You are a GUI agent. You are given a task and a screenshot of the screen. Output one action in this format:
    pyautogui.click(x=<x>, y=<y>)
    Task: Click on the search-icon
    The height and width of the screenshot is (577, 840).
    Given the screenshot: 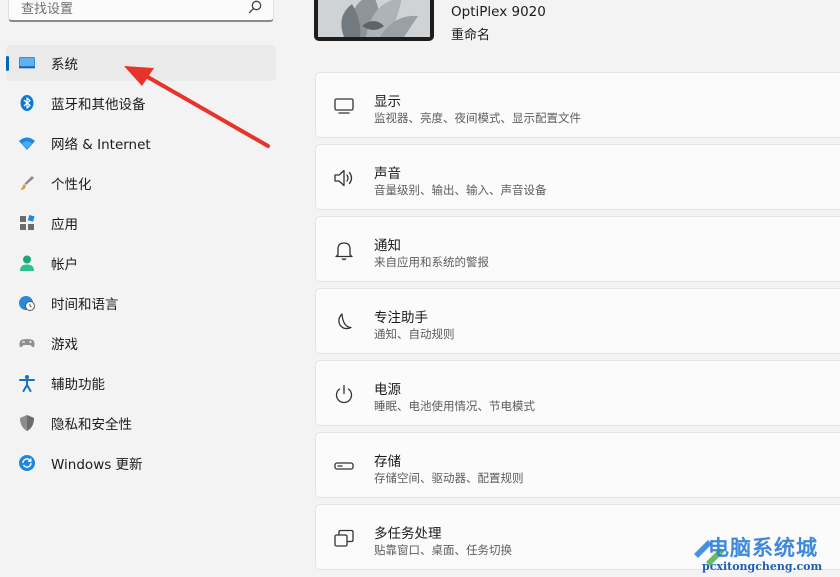 What is the action you would take?
    pyautogui.click(x=255, y=7)
    